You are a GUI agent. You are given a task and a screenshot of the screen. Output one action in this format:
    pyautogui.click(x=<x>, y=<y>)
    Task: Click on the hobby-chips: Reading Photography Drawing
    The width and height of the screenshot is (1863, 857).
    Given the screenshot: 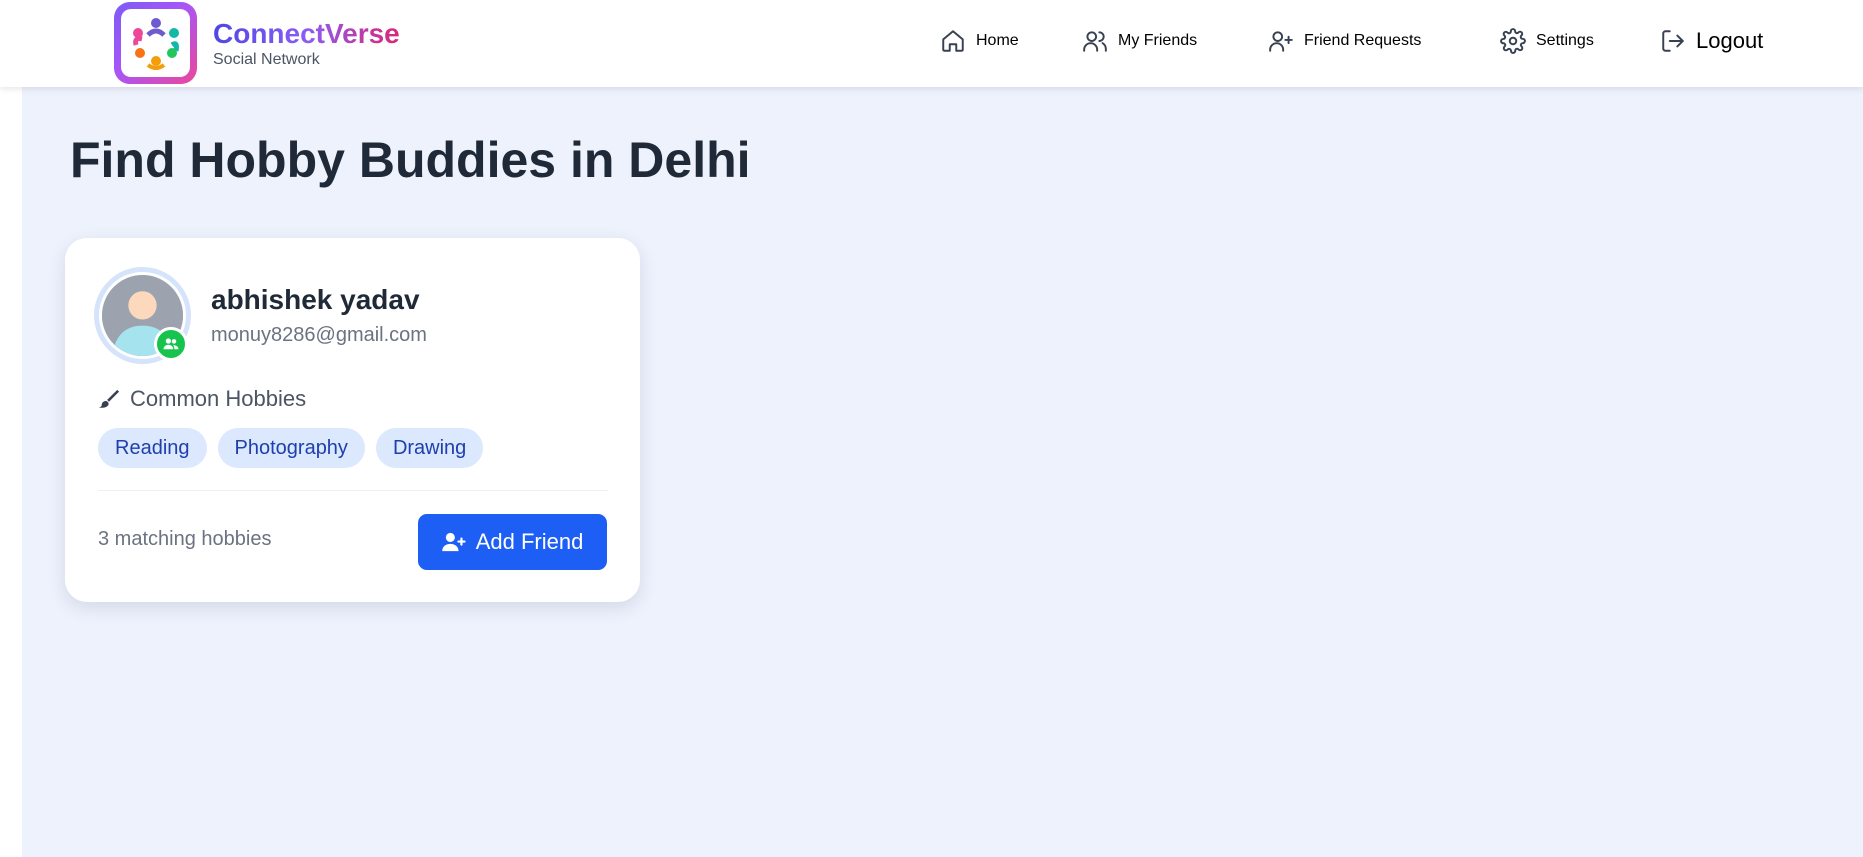 What is the action you would take?
    pyautogui.click(x=291, y=448)
    